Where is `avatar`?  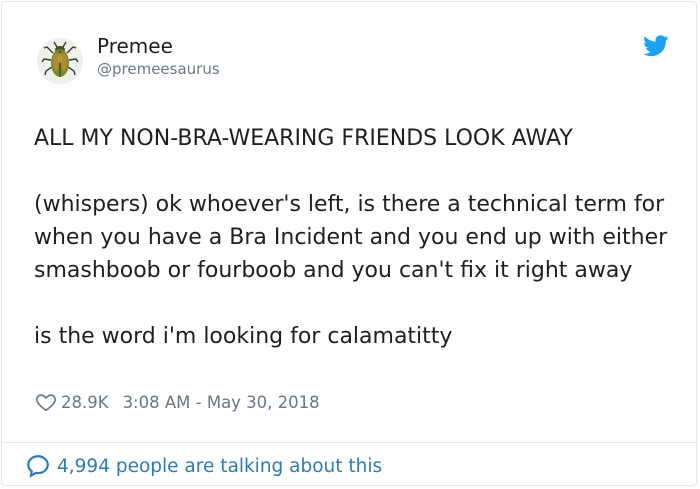 avatar is located at coordinates (60, 61).